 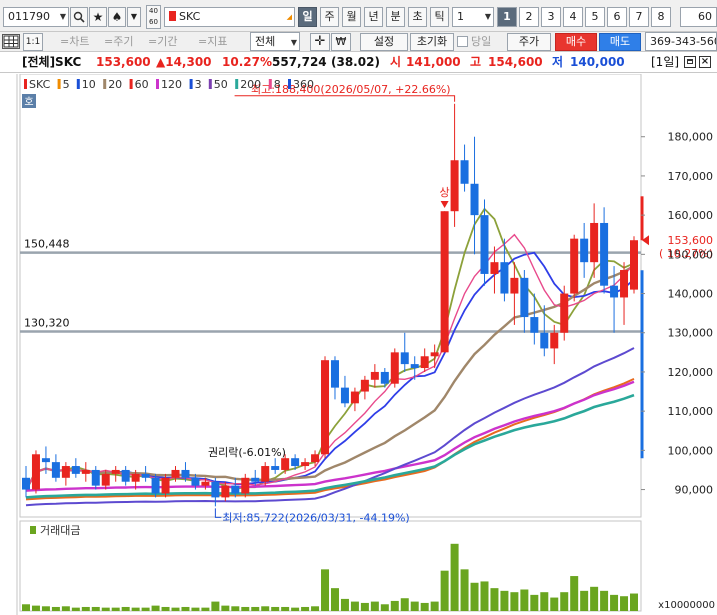 I want to click on stock-code-input: 011790 ▼, so click(x=36, y=17).